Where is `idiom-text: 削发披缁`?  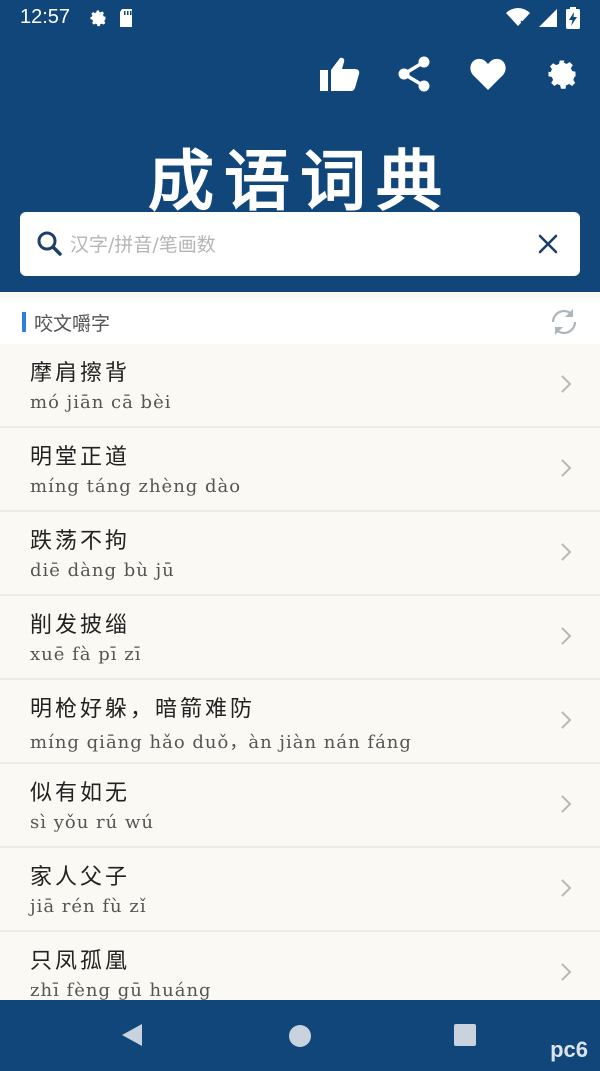
idiom-text: 削发披缁 is located at coordinates (80, 625).